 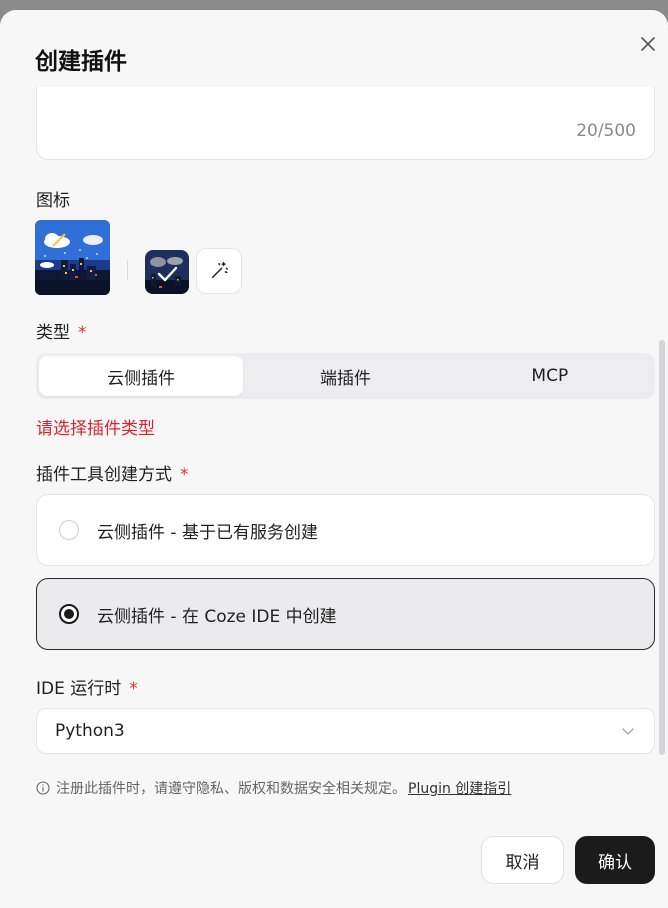 I want to click on plugin-guide-link: Plugin 创建指引, so click(x=459, y=788).